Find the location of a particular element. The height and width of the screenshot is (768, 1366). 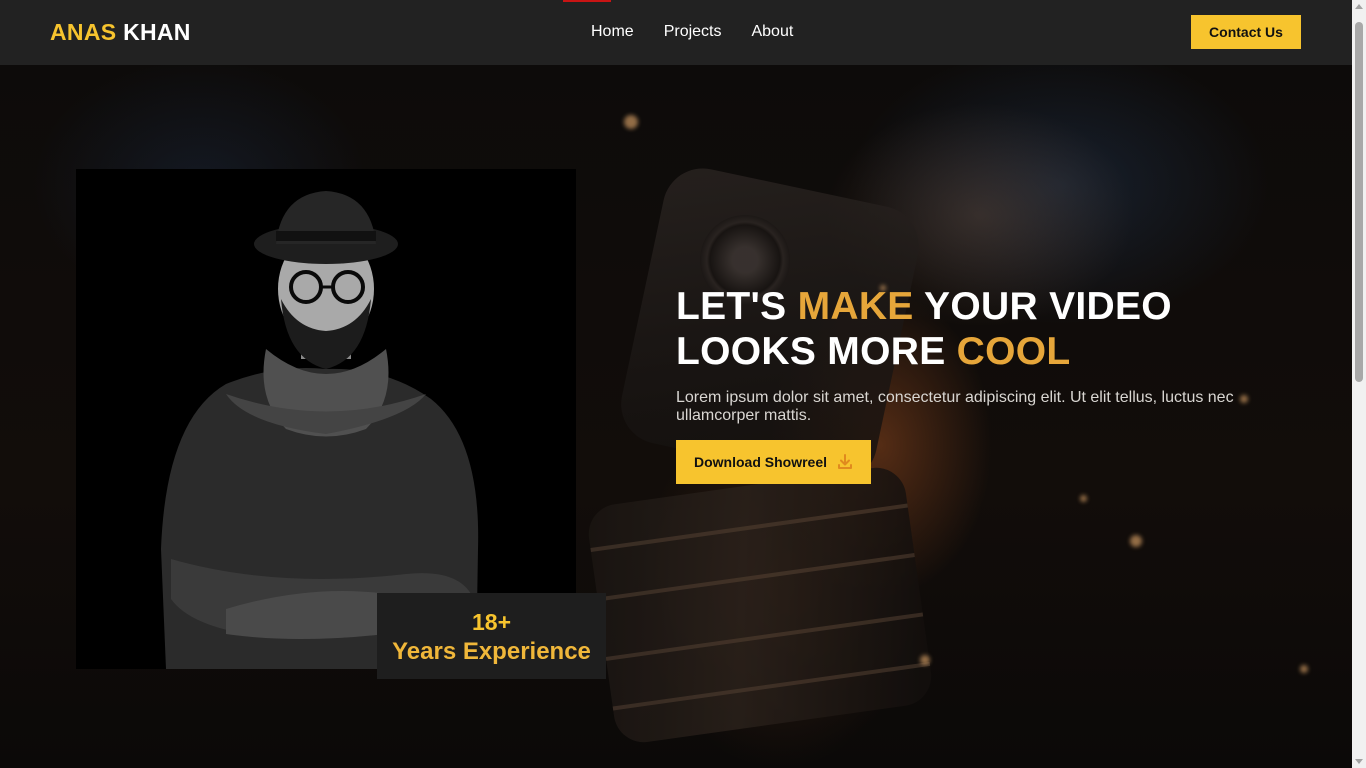

camera-lens-graphic is located at coordinates (760, 605).